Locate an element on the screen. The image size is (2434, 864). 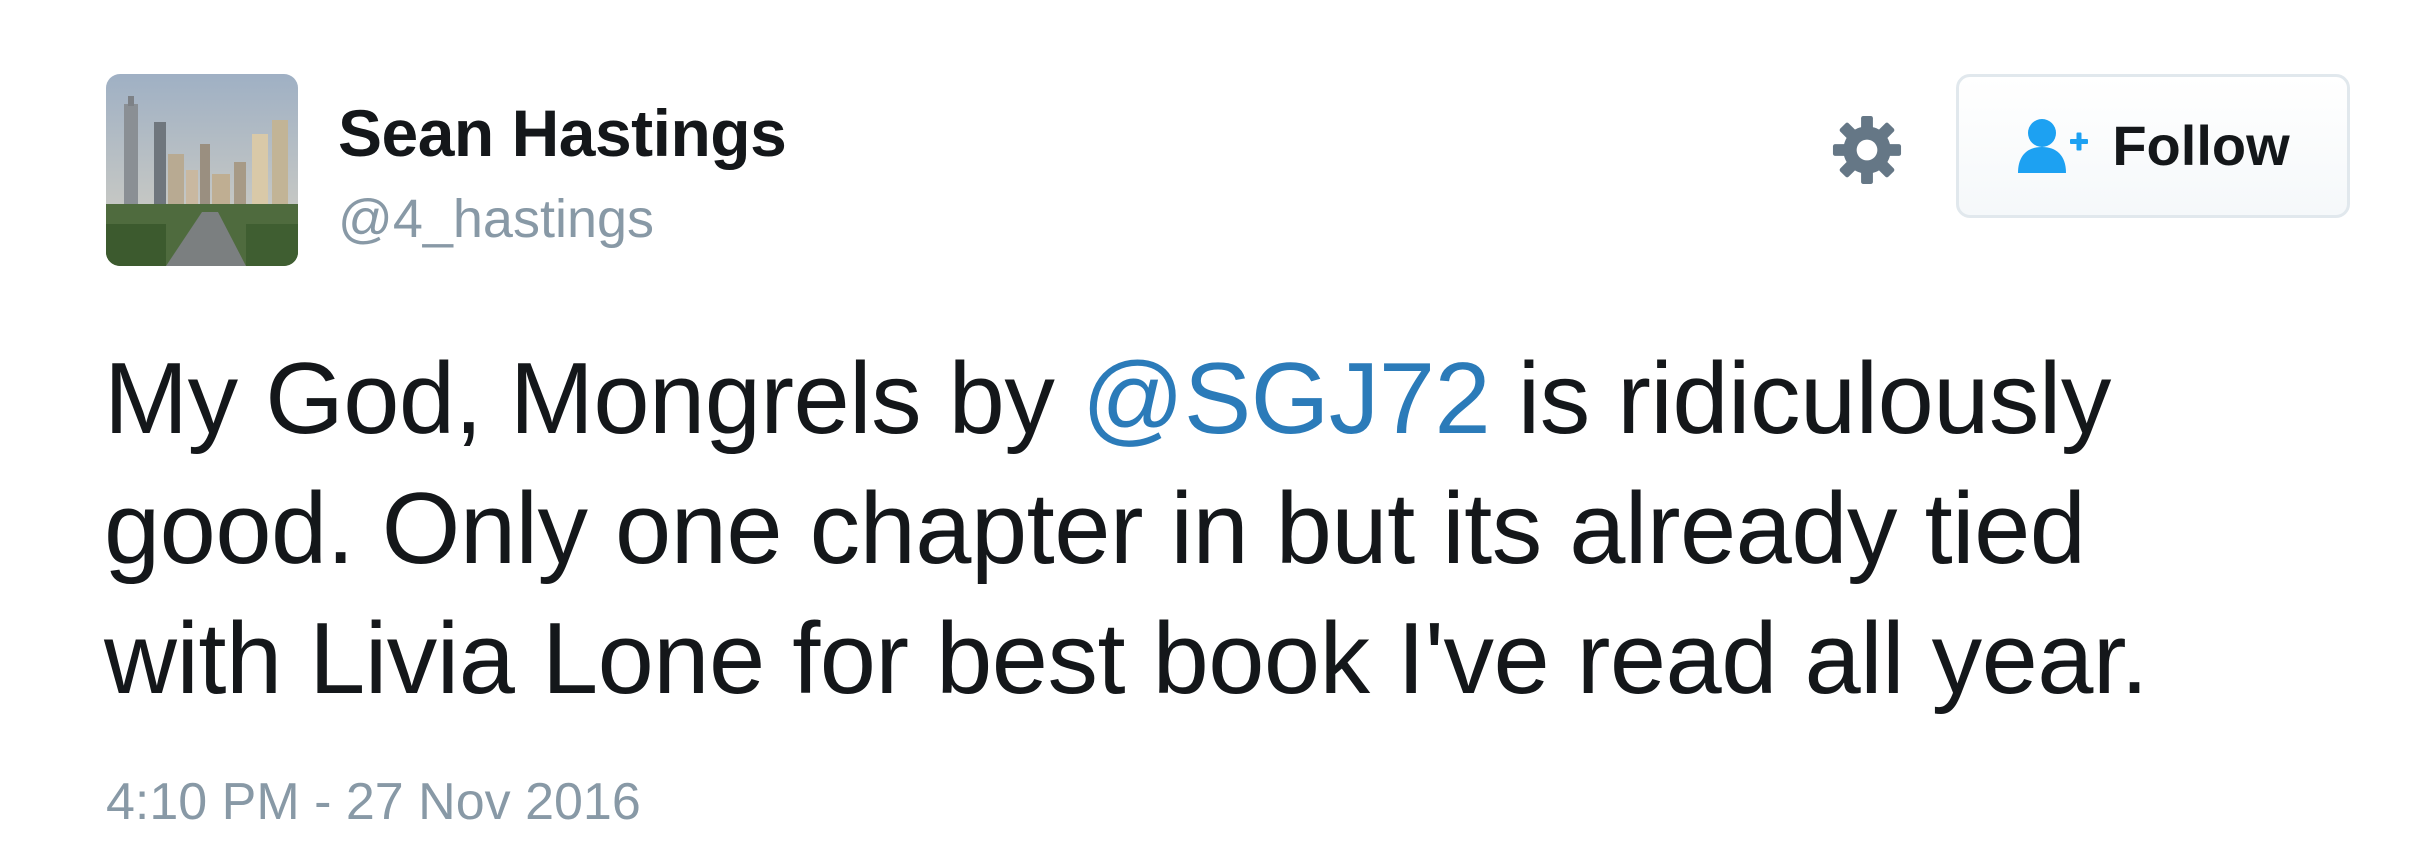
author-display-name: Sean Hastings is located at coordinates (562, 133).